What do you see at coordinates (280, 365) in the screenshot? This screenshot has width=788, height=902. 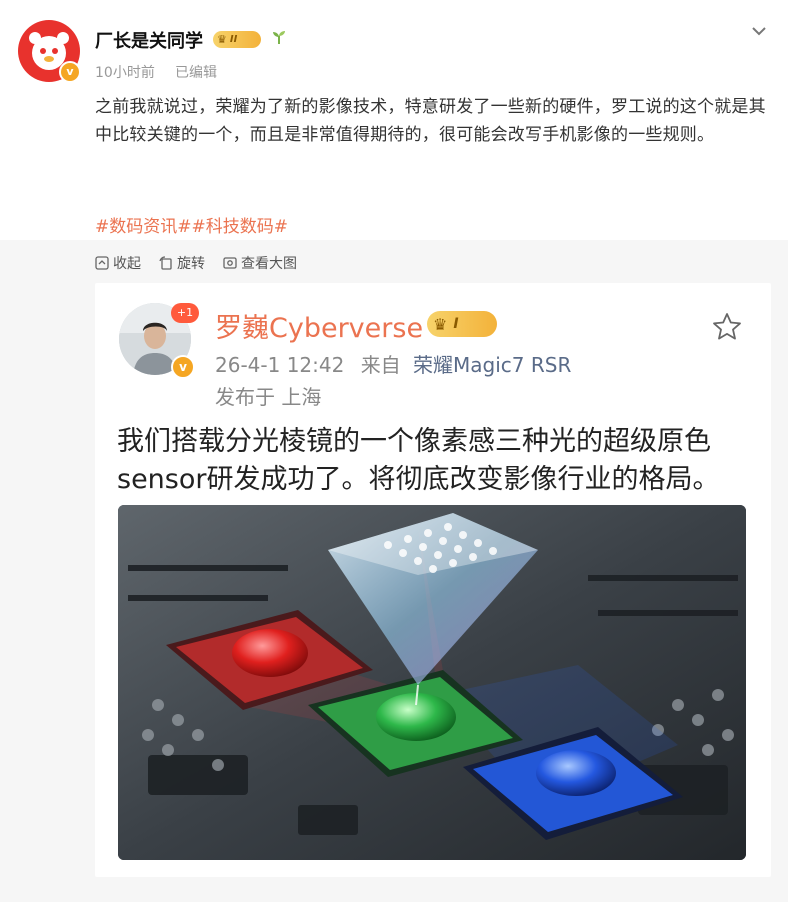 I see `embedded-date: 26-4-1 12:42` at bounding box center [280, 365].